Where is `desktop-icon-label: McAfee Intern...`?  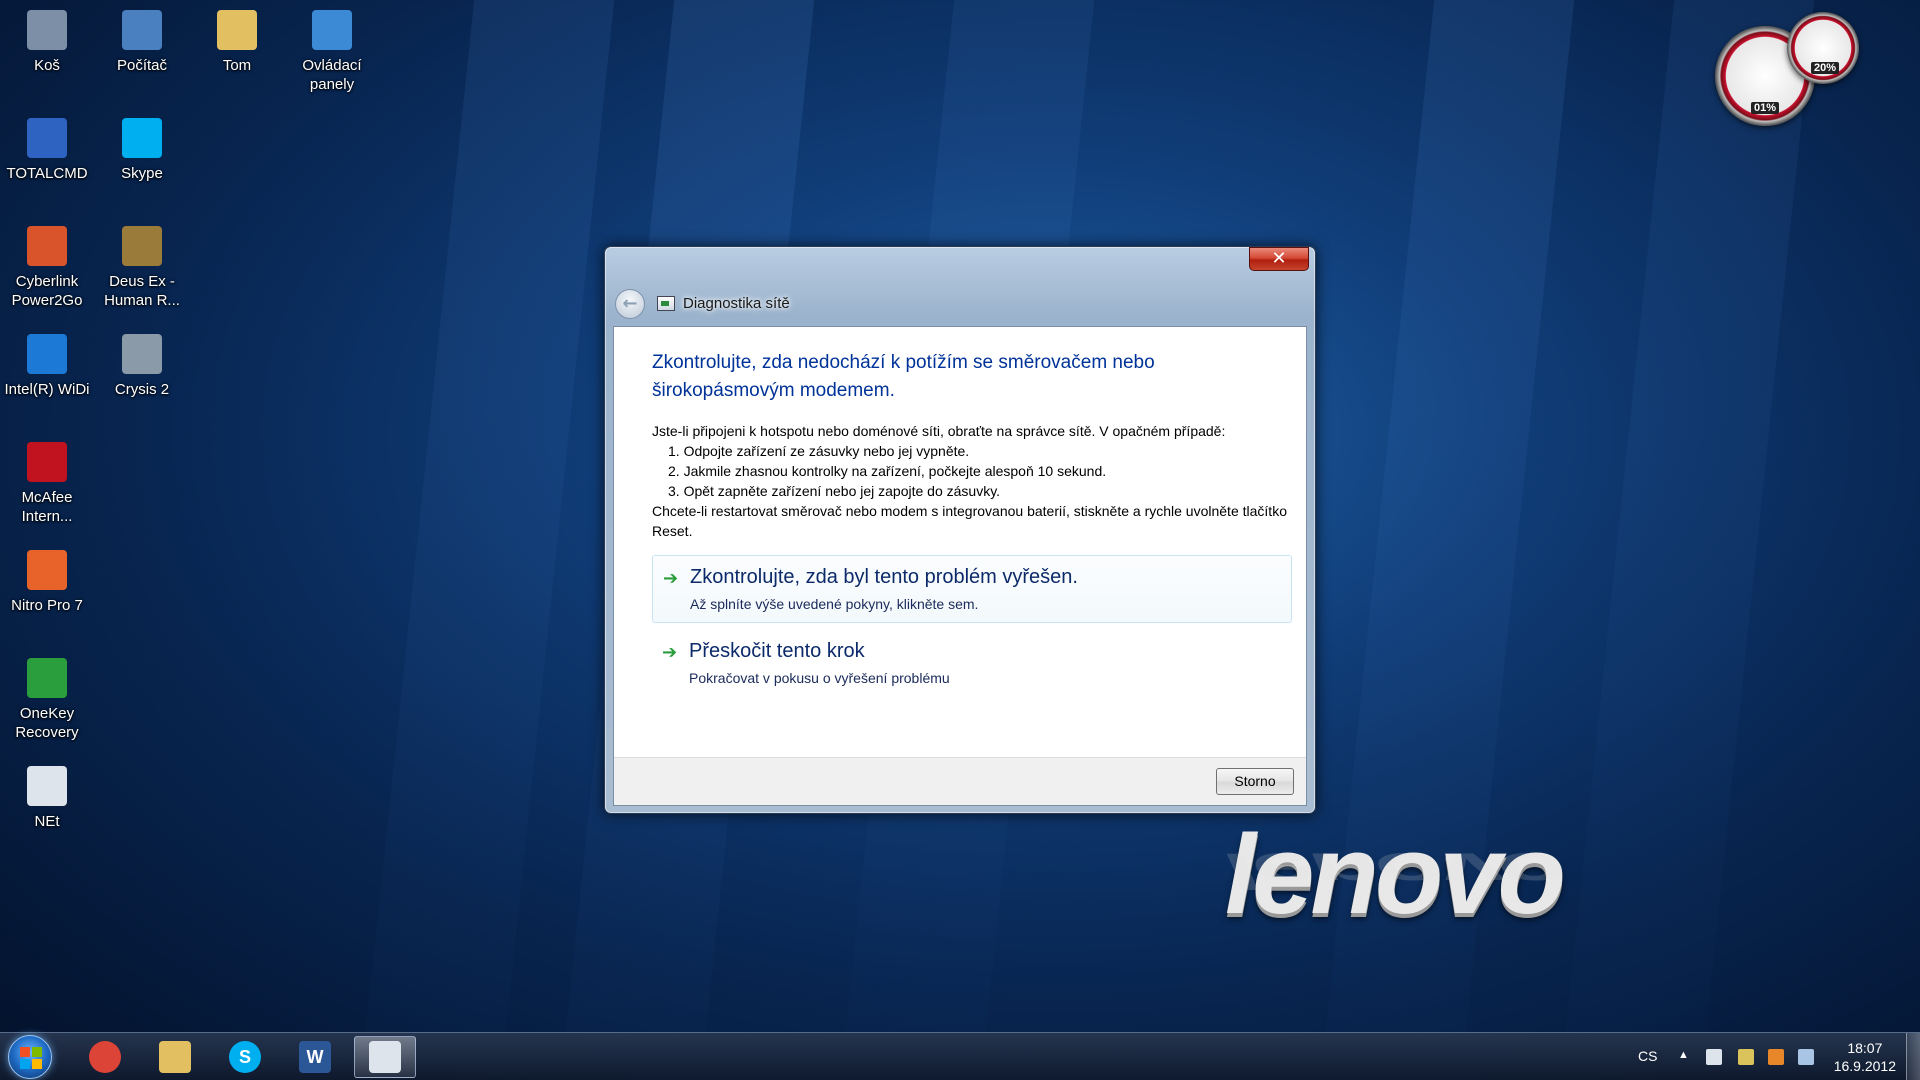 desktop-icon-label: McAfee Intern... is located at coordinates (47, 507).